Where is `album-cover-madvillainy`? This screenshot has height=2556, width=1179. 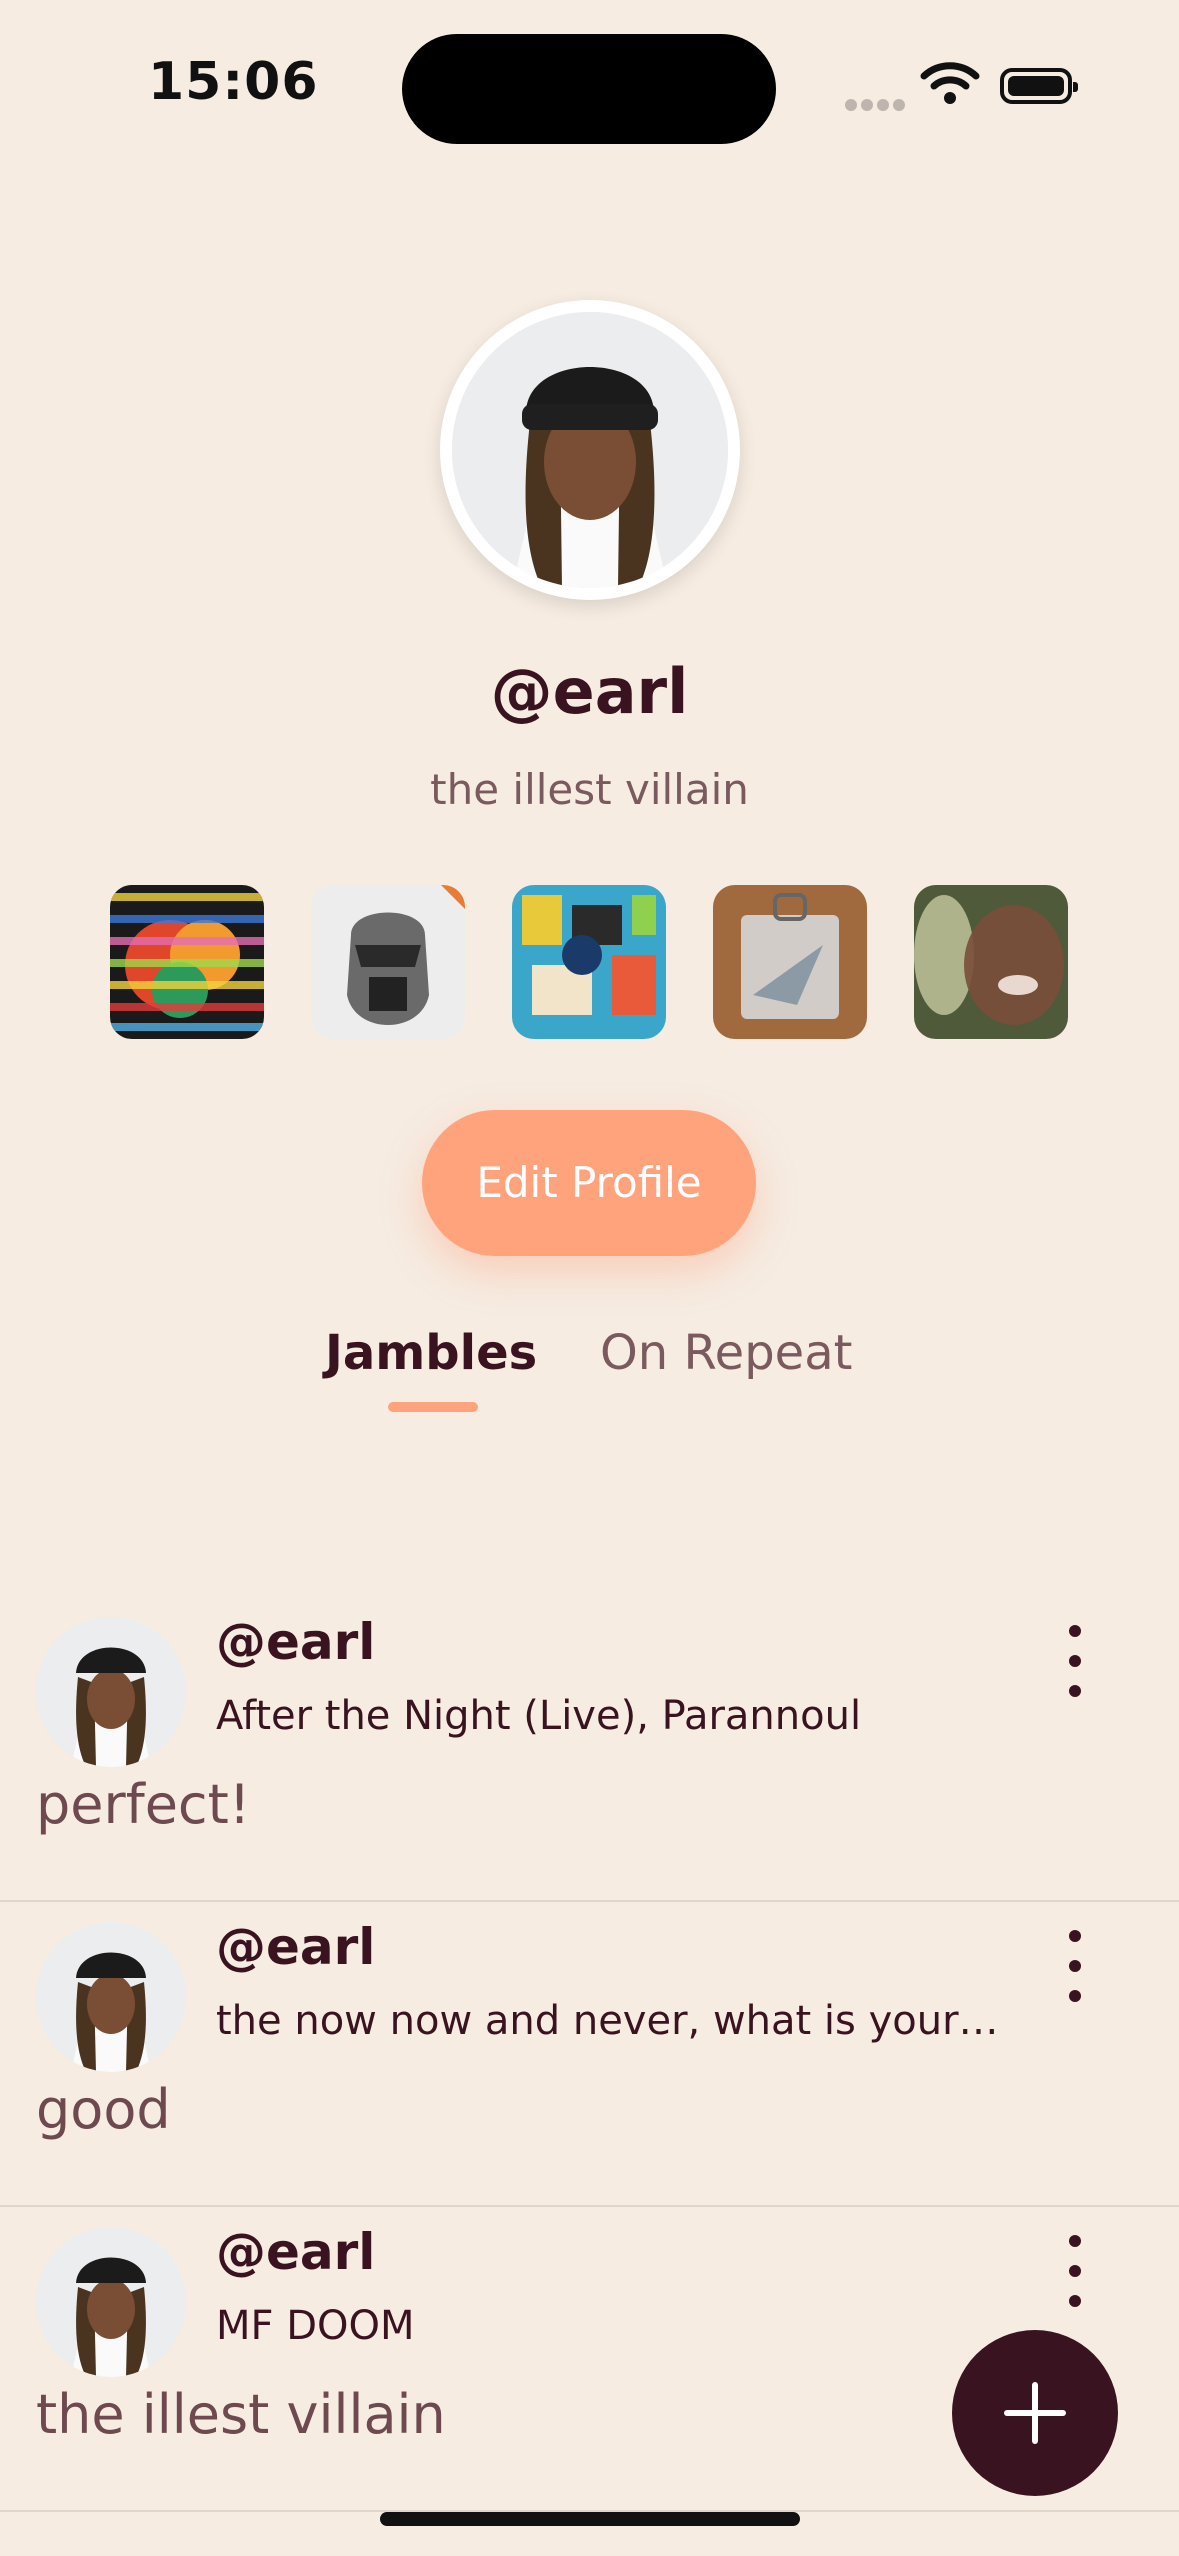 album-cover-madvillainy is located at coordinates (388, 962).